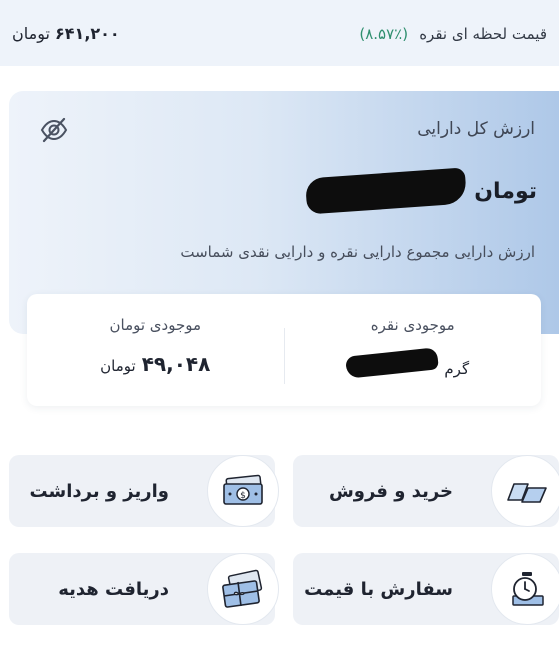 The width and height of the screenshot is (559, 653). What do you see at coordinates (476, 129) in the screenshot?
I see `total-assets-title: ارزش کل دارایی` at bounding box center [476, 129].